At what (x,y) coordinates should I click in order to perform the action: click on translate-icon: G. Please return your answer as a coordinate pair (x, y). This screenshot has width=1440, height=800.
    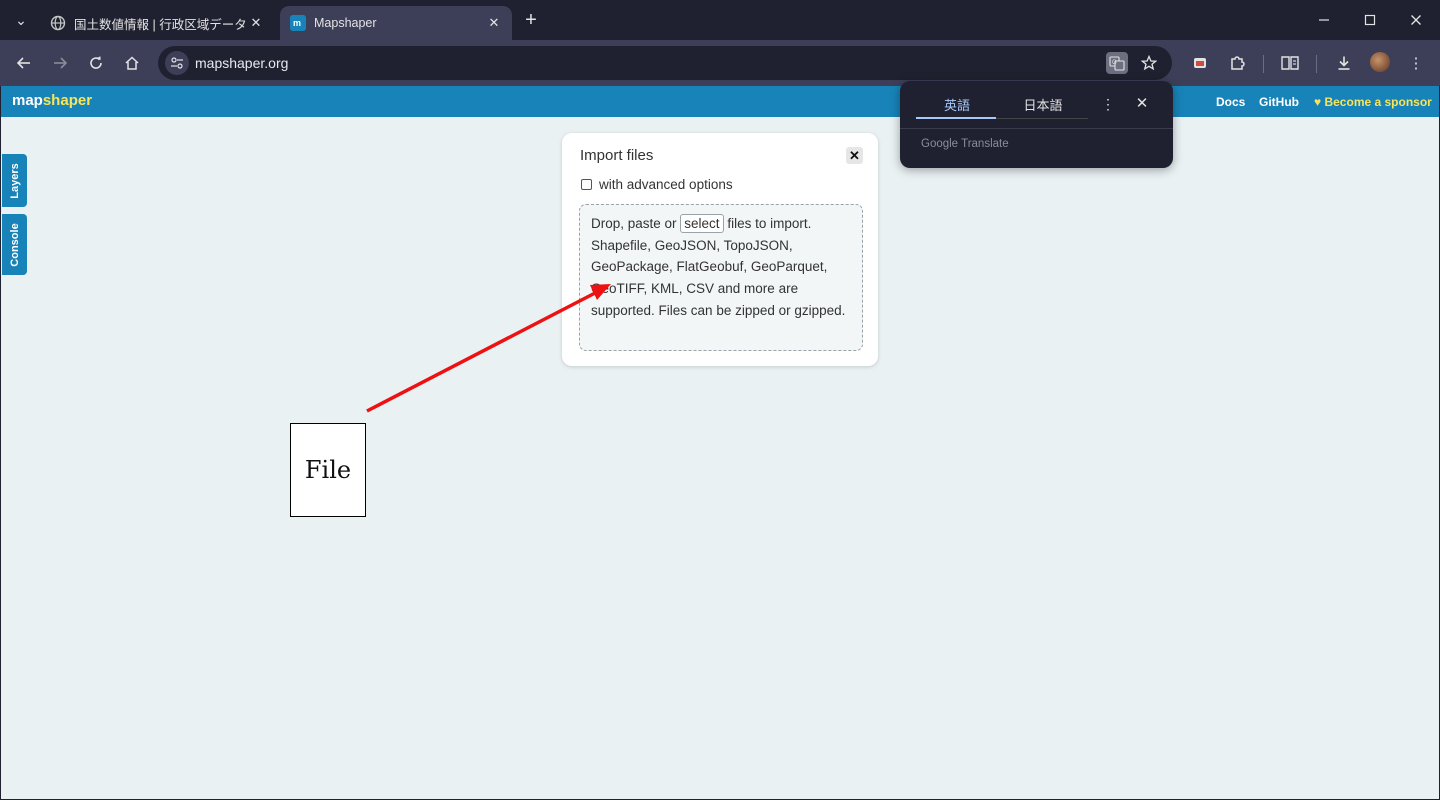
    Looking at the image, I should click on (1117, 63).